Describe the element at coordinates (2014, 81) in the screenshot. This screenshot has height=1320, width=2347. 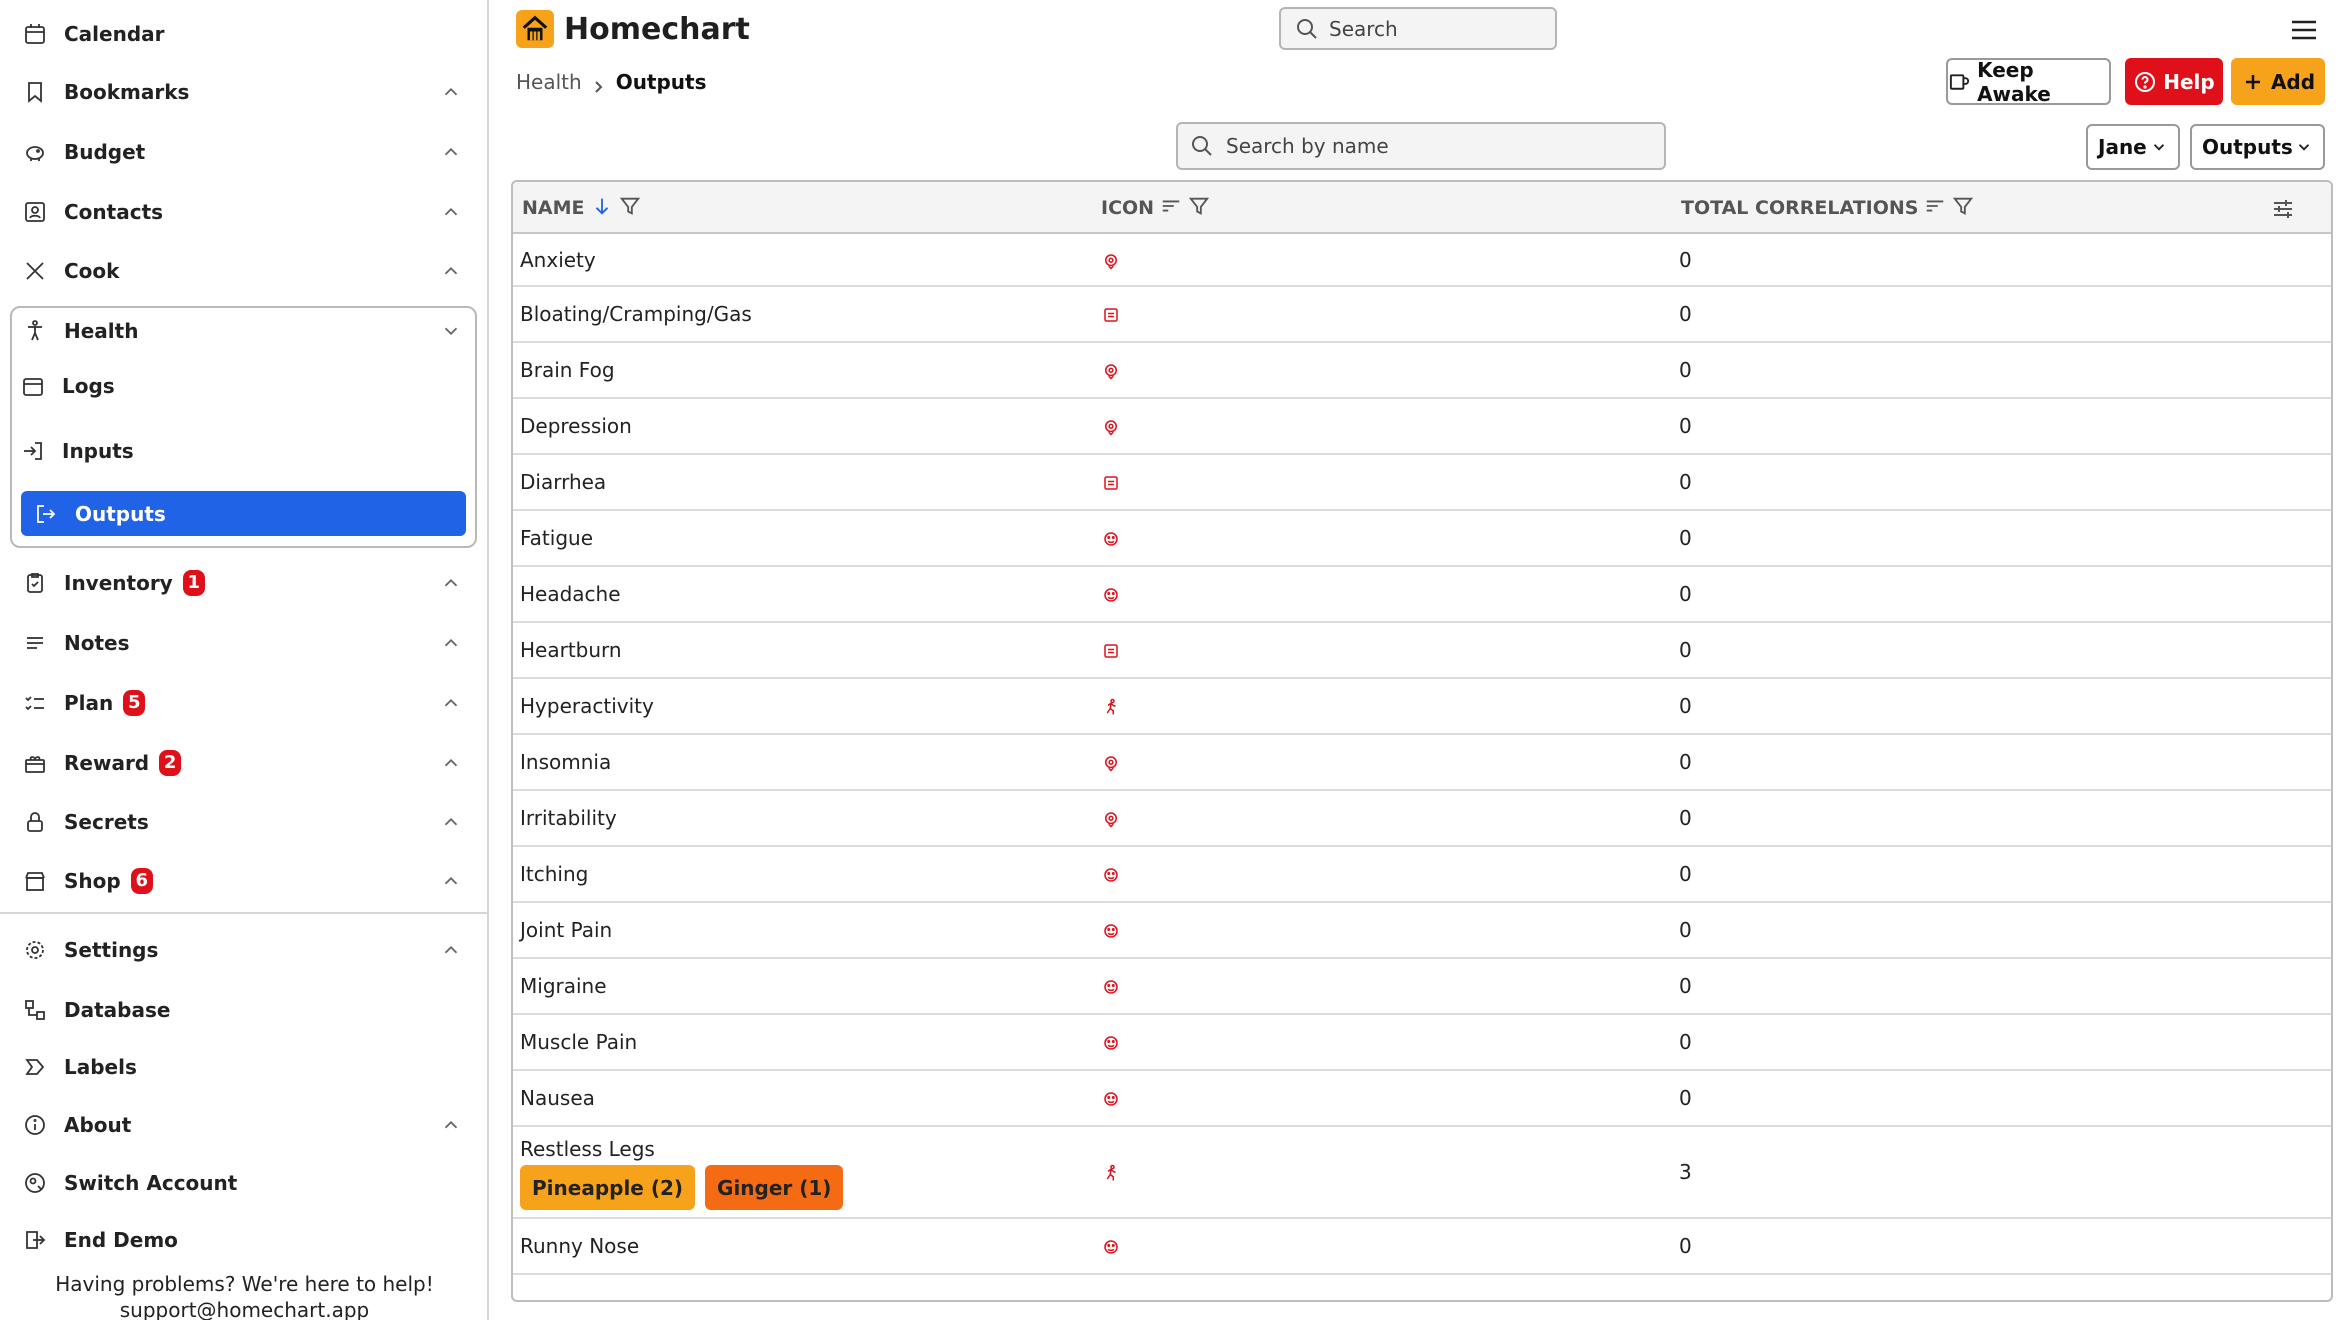
I see `keep-awake-label: Keep Awake` at that location.